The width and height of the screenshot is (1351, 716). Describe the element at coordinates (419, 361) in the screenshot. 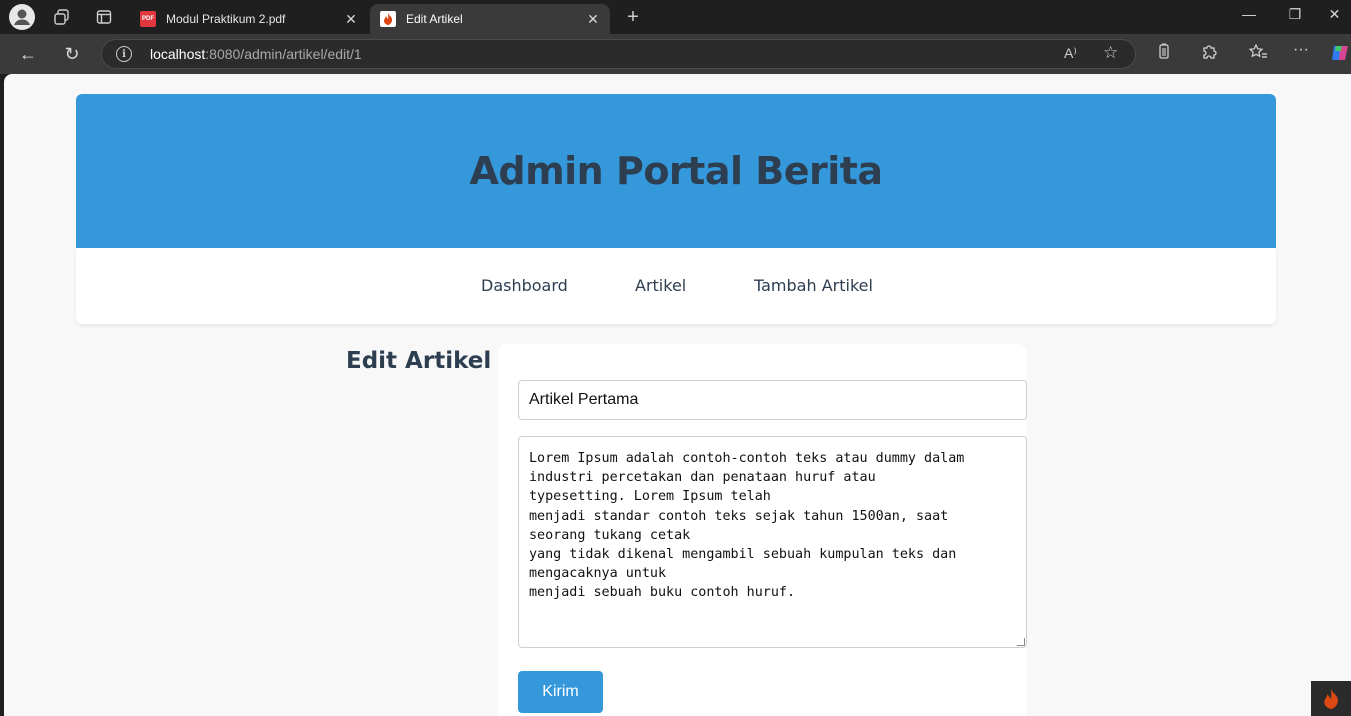

I see `page-title: Edit Artikel` at that location.